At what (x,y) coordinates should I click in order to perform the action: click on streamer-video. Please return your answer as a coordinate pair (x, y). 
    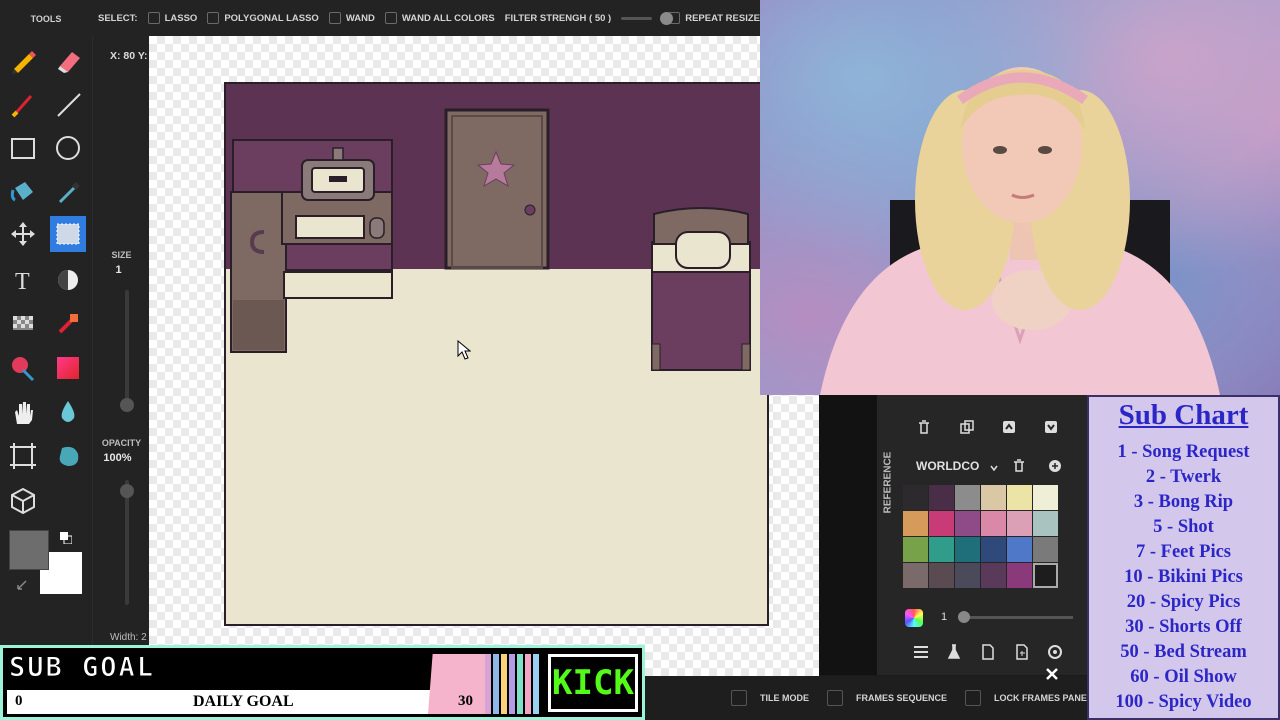
    Looking at the image, I should click on (1020, 231).